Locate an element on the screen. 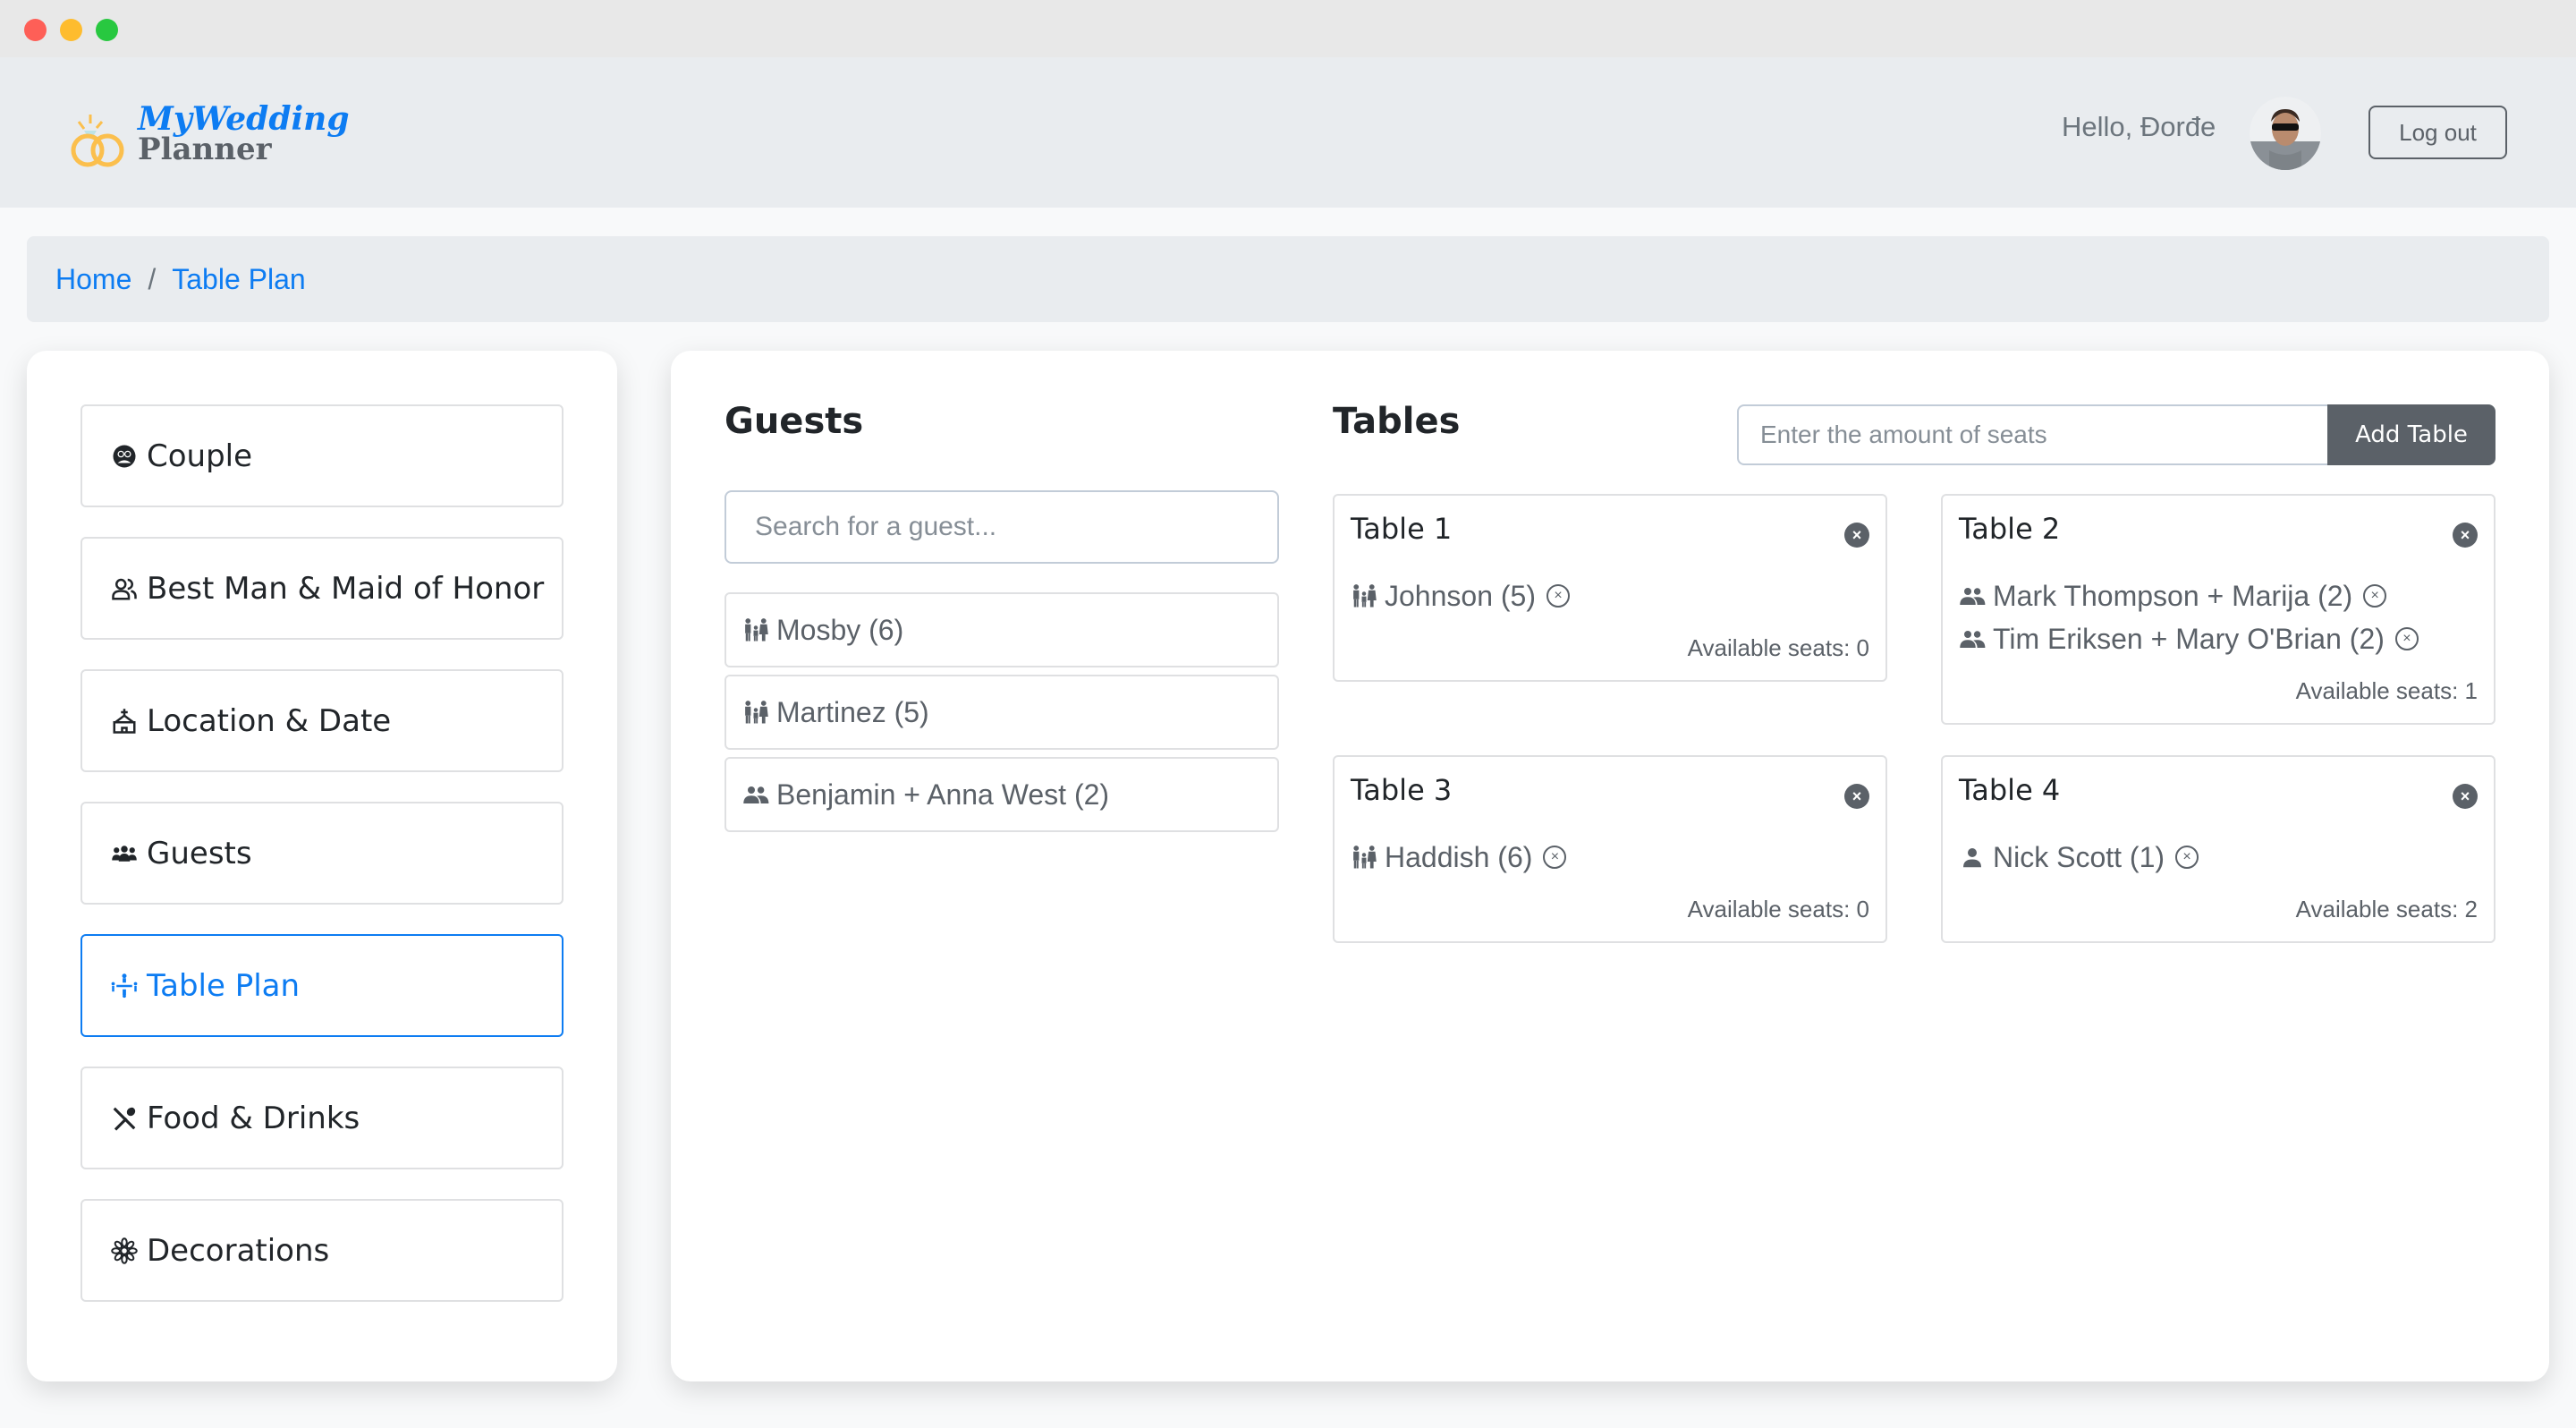 The image size is (2576, 1428). tables-heading: Tables is located at coordinates (1397, 422).